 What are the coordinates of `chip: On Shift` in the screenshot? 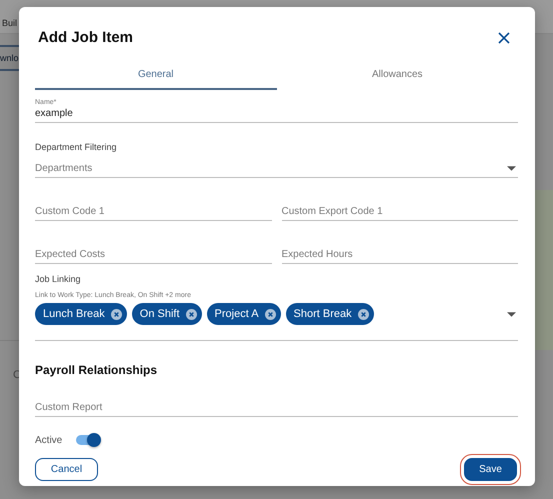 It's located at (167, 314).